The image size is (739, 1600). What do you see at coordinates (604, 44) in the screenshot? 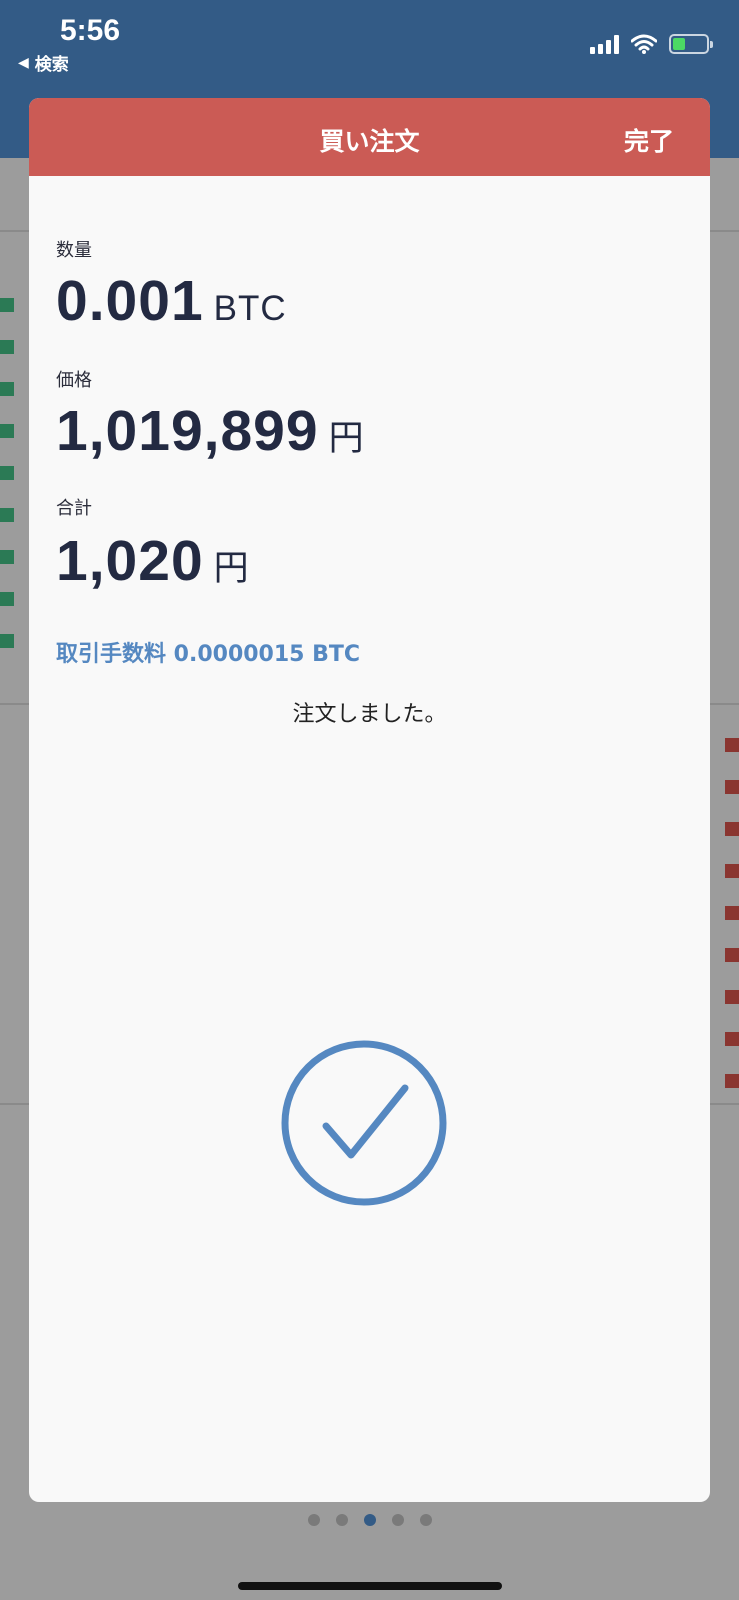
I see `cellular-signal-icon` at bounding box center [604, 44].